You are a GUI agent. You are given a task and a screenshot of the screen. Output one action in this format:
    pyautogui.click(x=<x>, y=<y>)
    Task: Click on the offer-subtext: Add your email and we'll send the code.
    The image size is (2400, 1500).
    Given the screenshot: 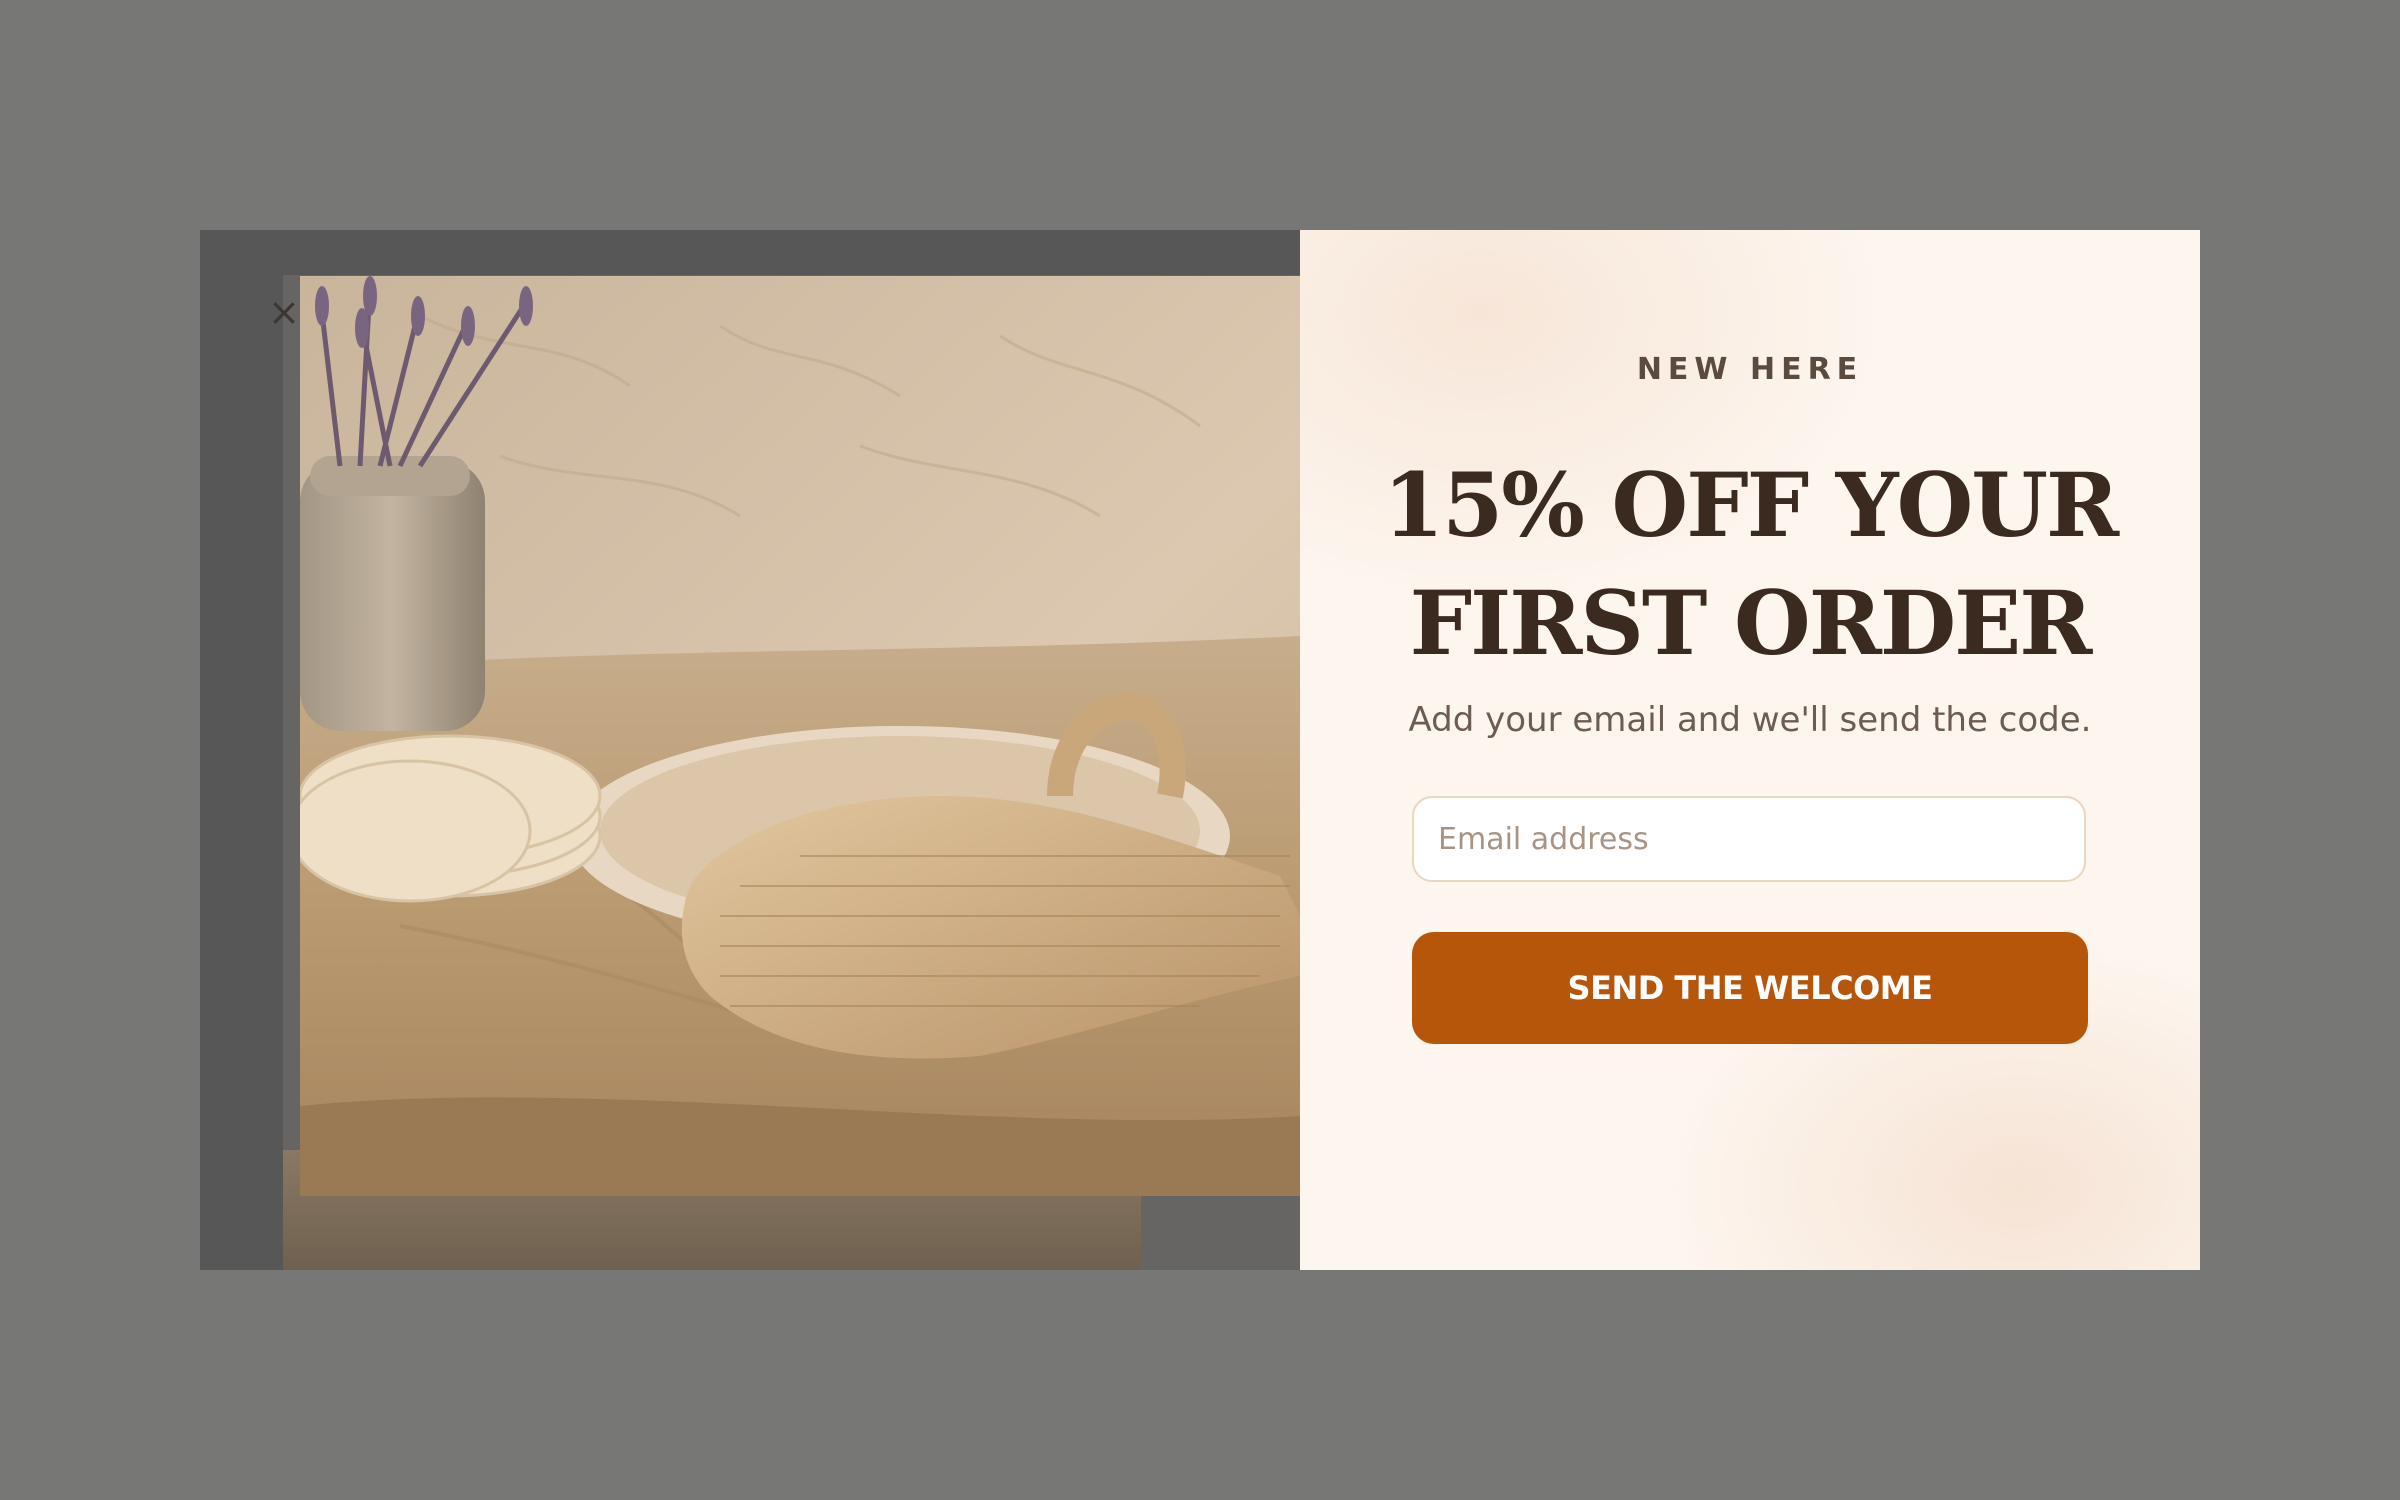 What is the action you would take?
    pyautogui.click(x=1750, y=720)
    